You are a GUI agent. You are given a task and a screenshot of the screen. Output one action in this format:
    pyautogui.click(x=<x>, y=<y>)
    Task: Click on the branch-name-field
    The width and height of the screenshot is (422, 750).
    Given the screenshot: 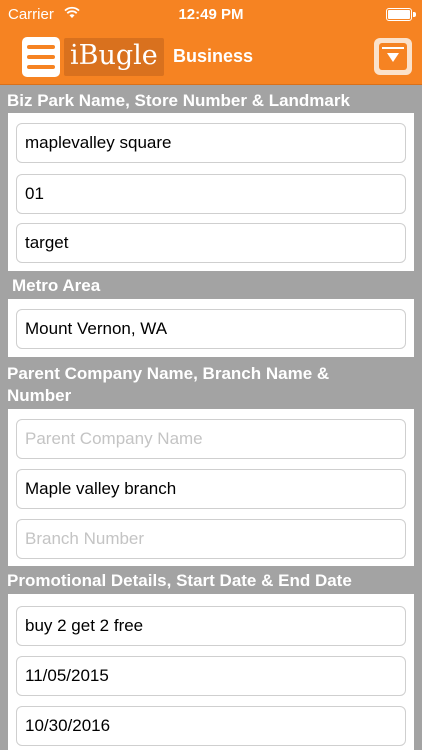 What is the action you would take?
    pyautogui.click(x=211, y=489)
    